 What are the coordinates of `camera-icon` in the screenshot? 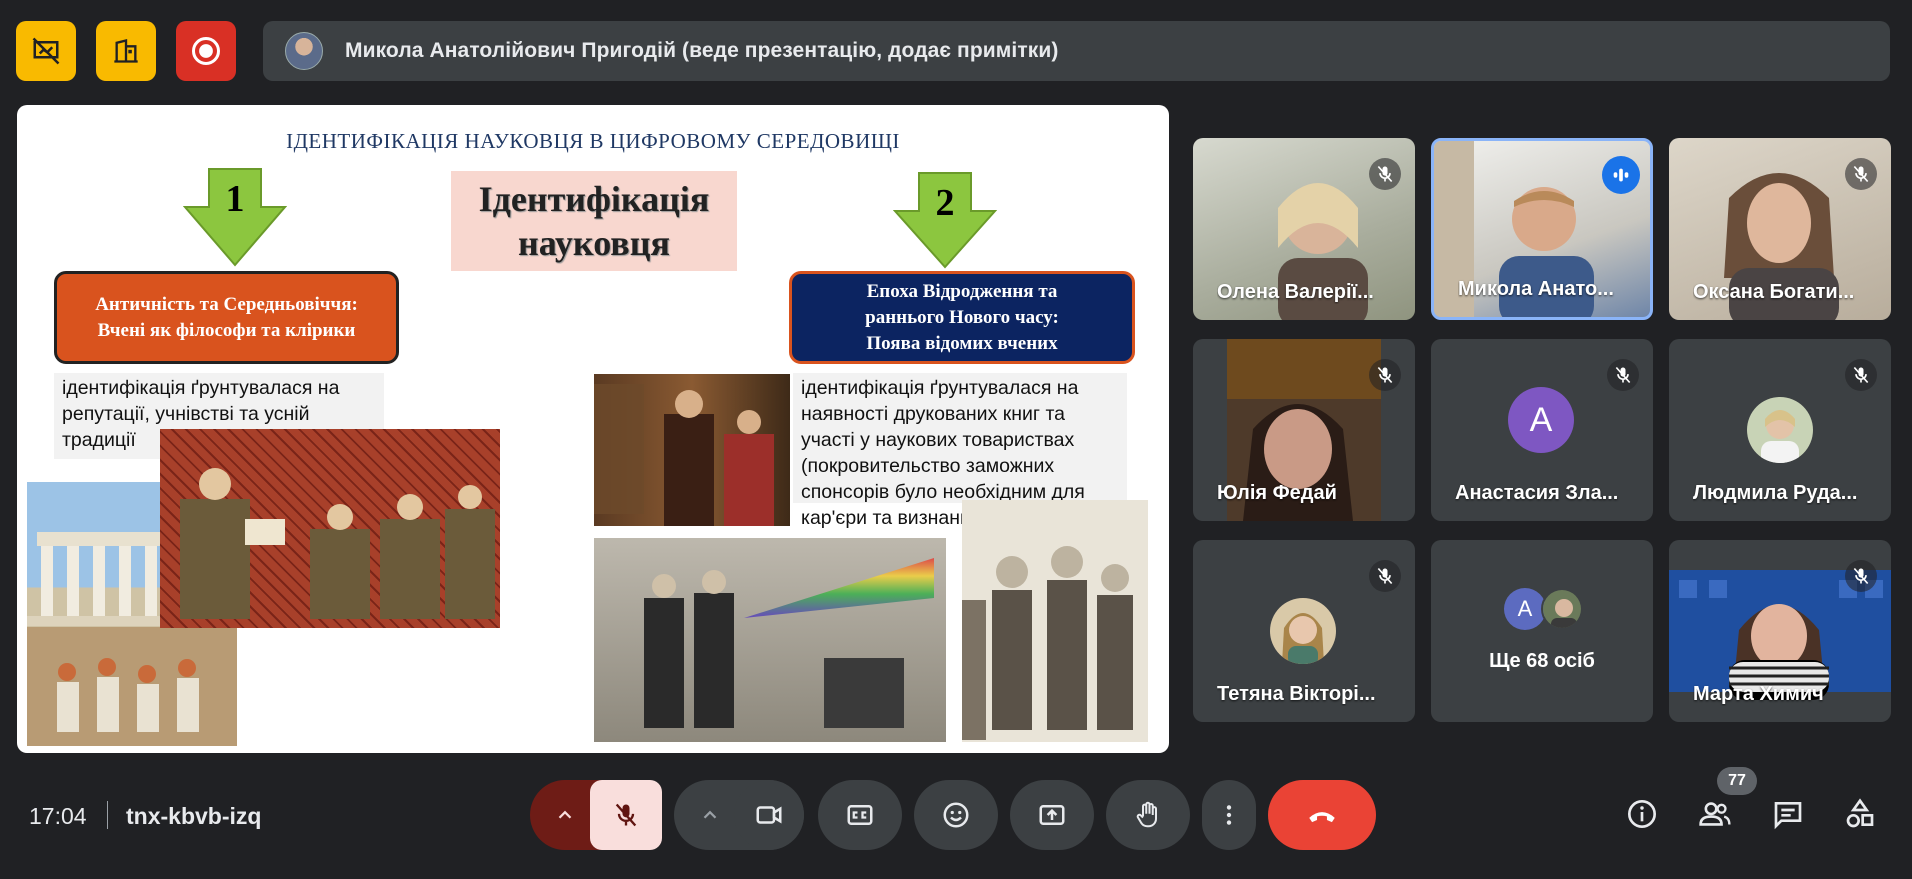 It's located at (769, 815).